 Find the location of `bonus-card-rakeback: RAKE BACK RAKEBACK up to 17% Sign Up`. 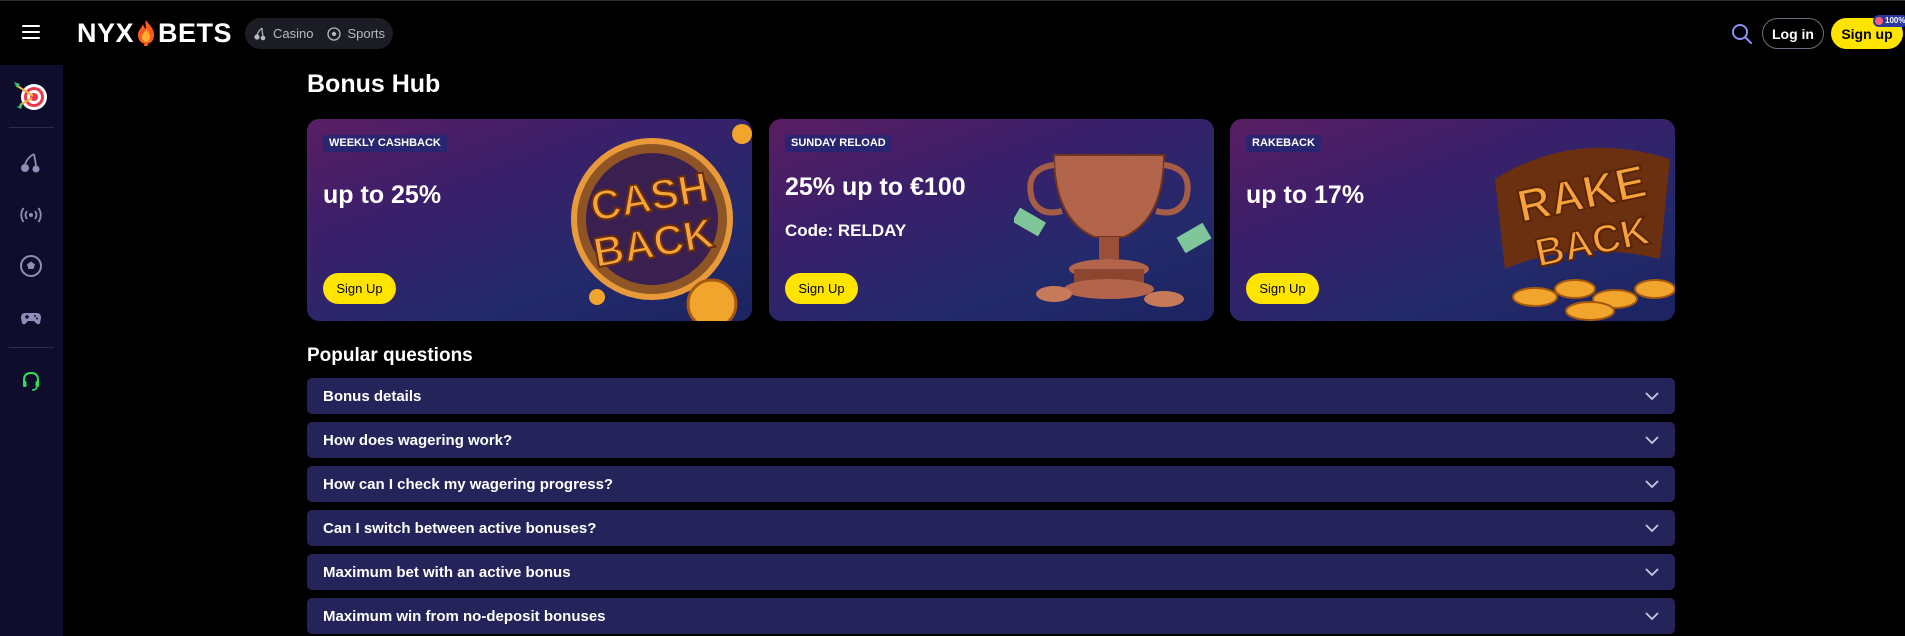

bonus-card-rakeback: RAKE BACK RAKEBACK up to 17% Sign Up is located at coordinates (1452, 220).